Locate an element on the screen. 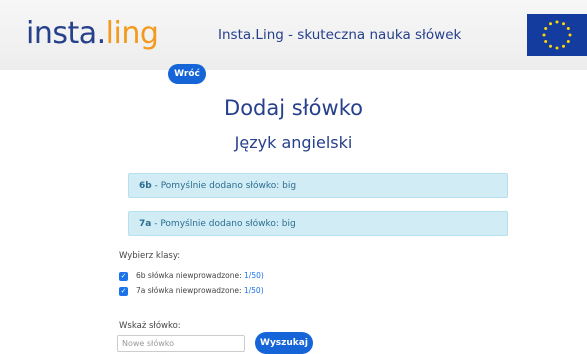 Image resolution: width=587 pixels, height=354 pixels. class-6b-text: 6b słówka niewprowadzone: is located at coordinates (190, 275).